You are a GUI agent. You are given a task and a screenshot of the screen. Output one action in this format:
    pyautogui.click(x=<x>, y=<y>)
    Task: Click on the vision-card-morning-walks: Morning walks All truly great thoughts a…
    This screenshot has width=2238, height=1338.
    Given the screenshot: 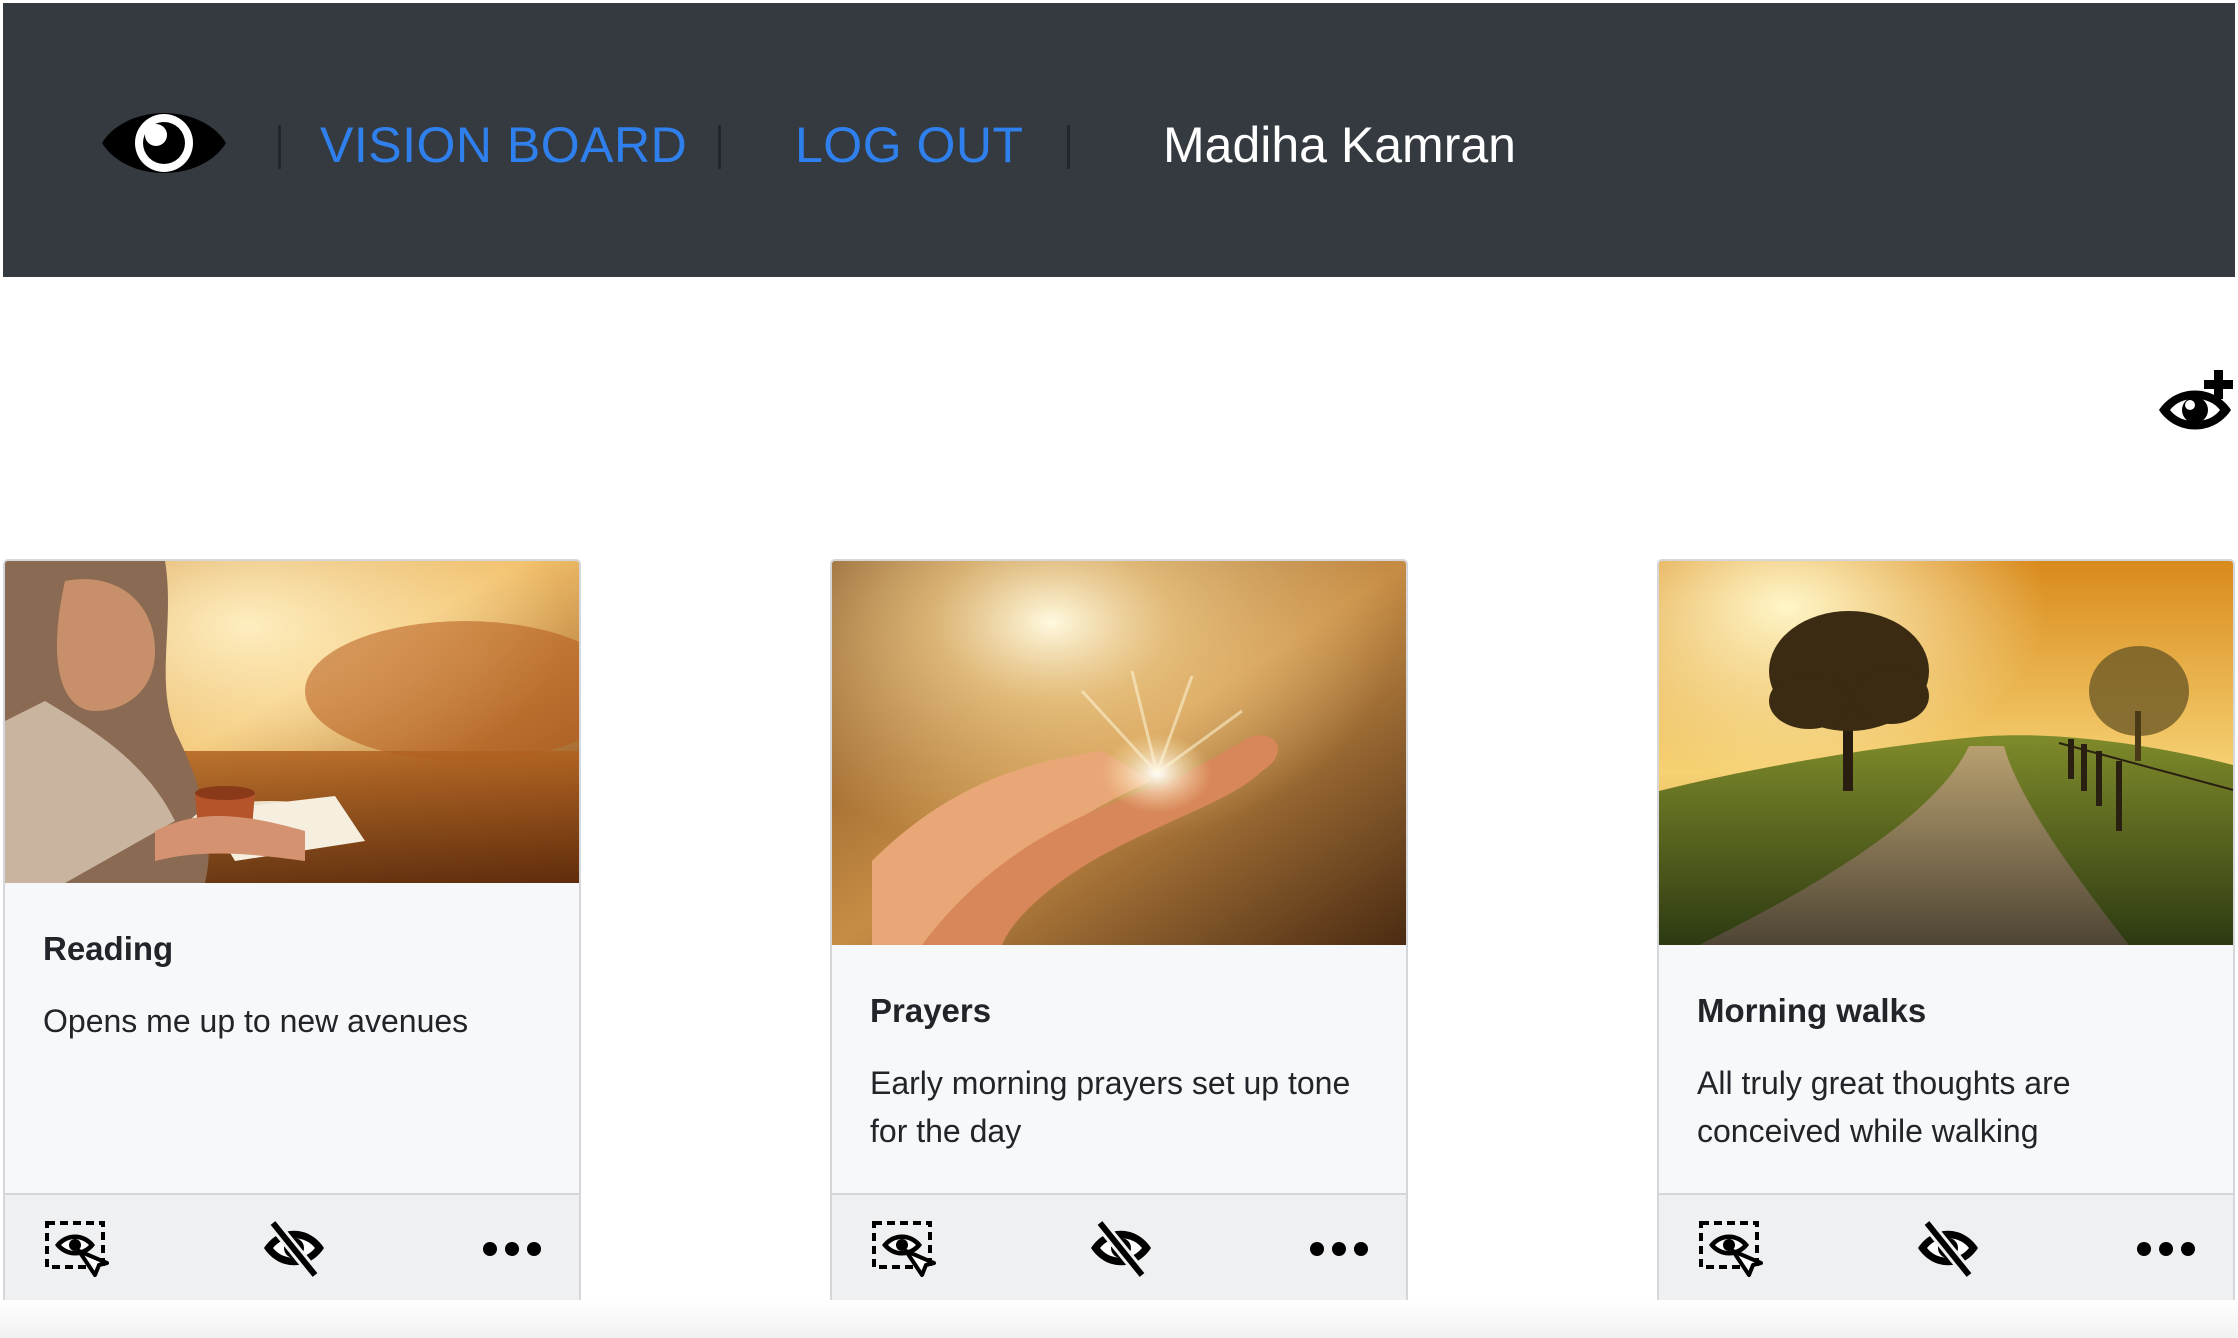 What is the action you would take?
    pyautogui.click(x=1946, y=932)
    